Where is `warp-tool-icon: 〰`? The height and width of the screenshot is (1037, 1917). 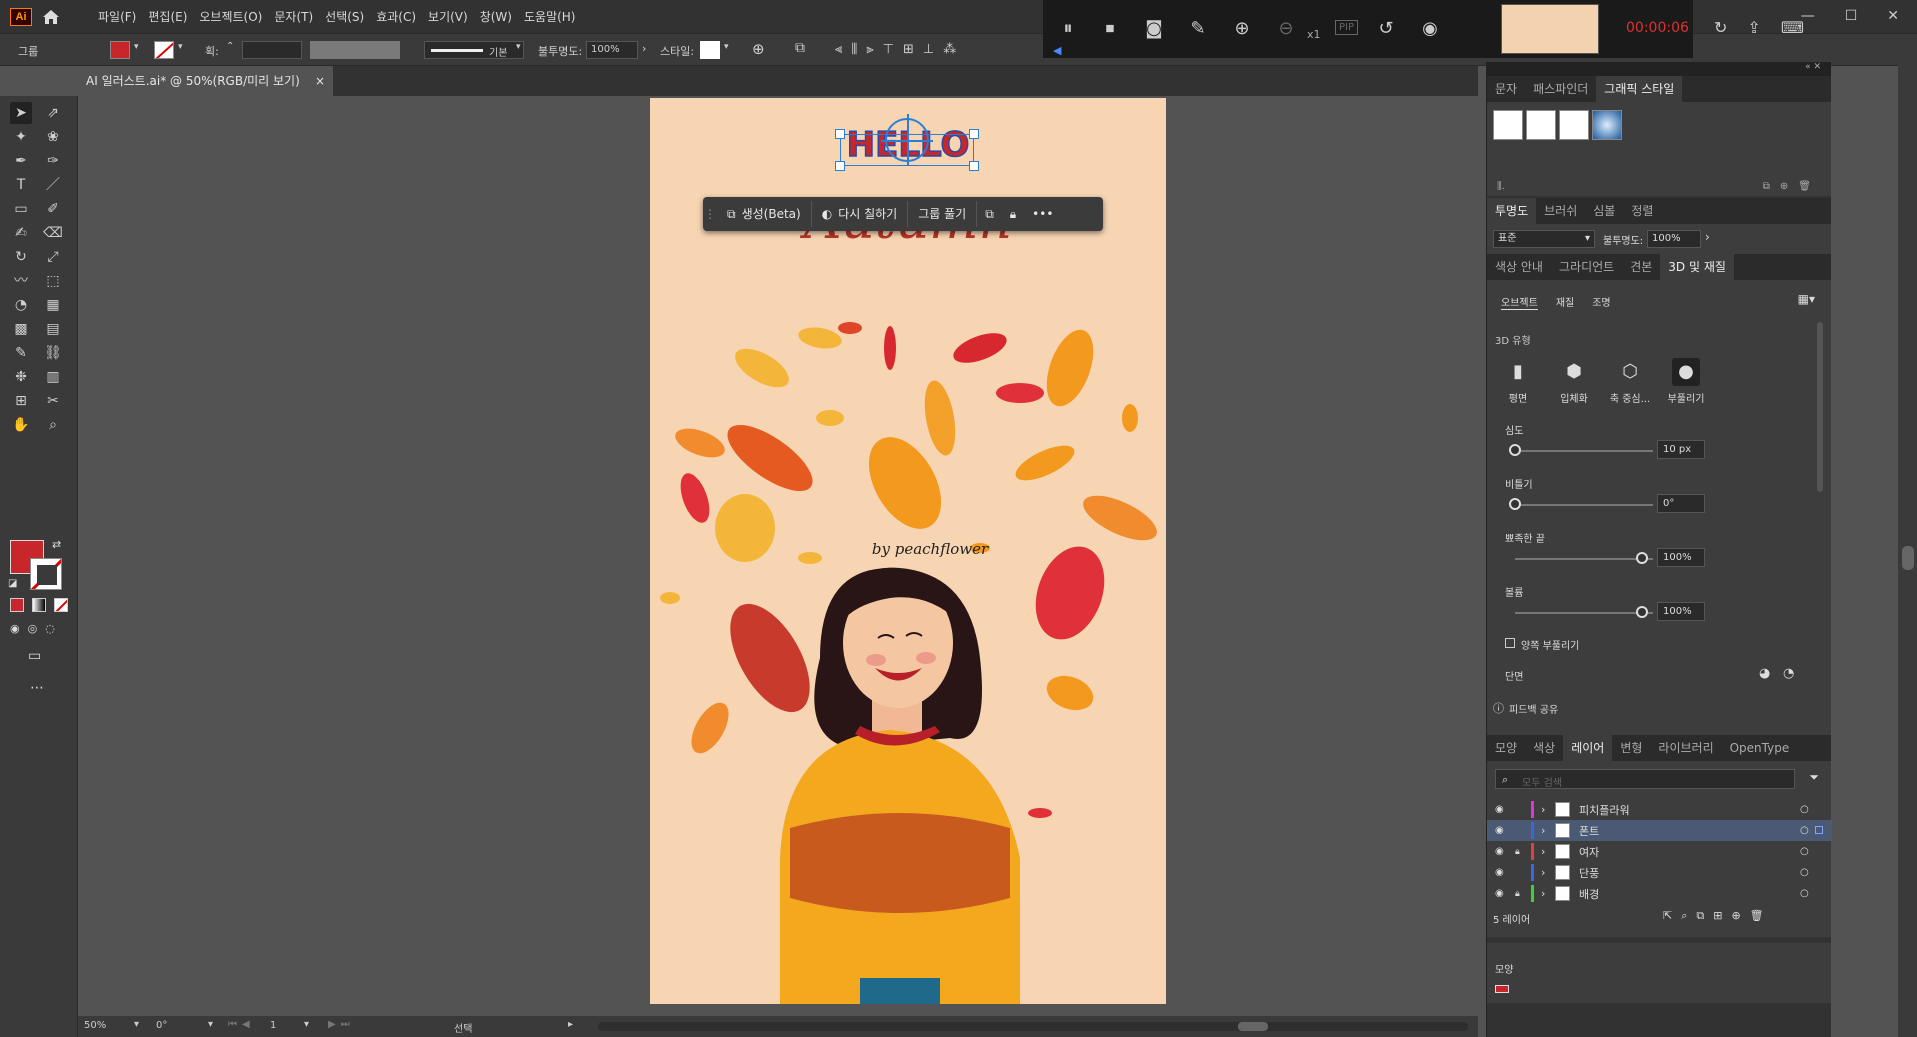 warp-tool-icon: 〰 is located at coordinates (21, 281).